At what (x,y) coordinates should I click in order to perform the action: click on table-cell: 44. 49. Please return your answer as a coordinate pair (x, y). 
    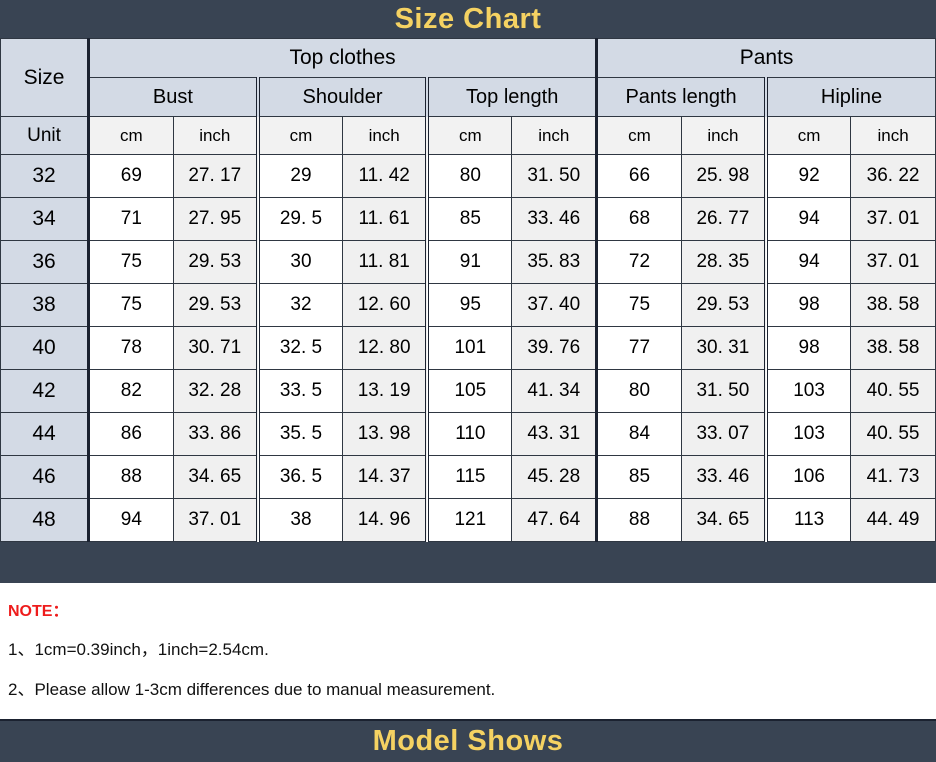
    Looking at the image, I should click on (893, 520).